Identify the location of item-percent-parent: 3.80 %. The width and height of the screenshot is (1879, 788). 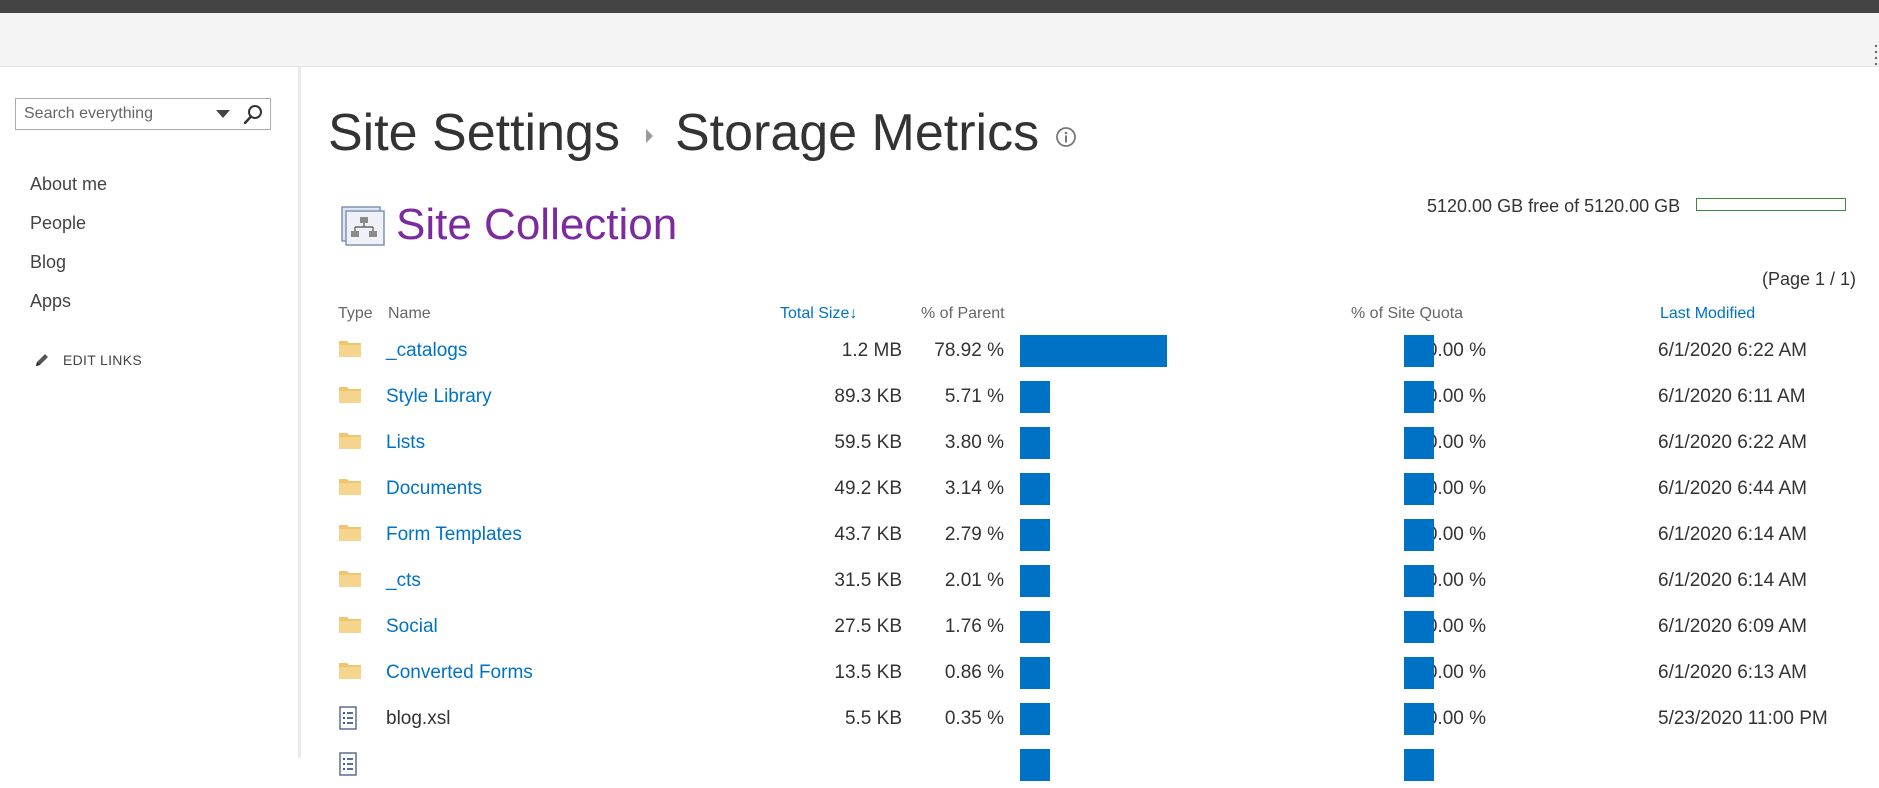
(974, 442).